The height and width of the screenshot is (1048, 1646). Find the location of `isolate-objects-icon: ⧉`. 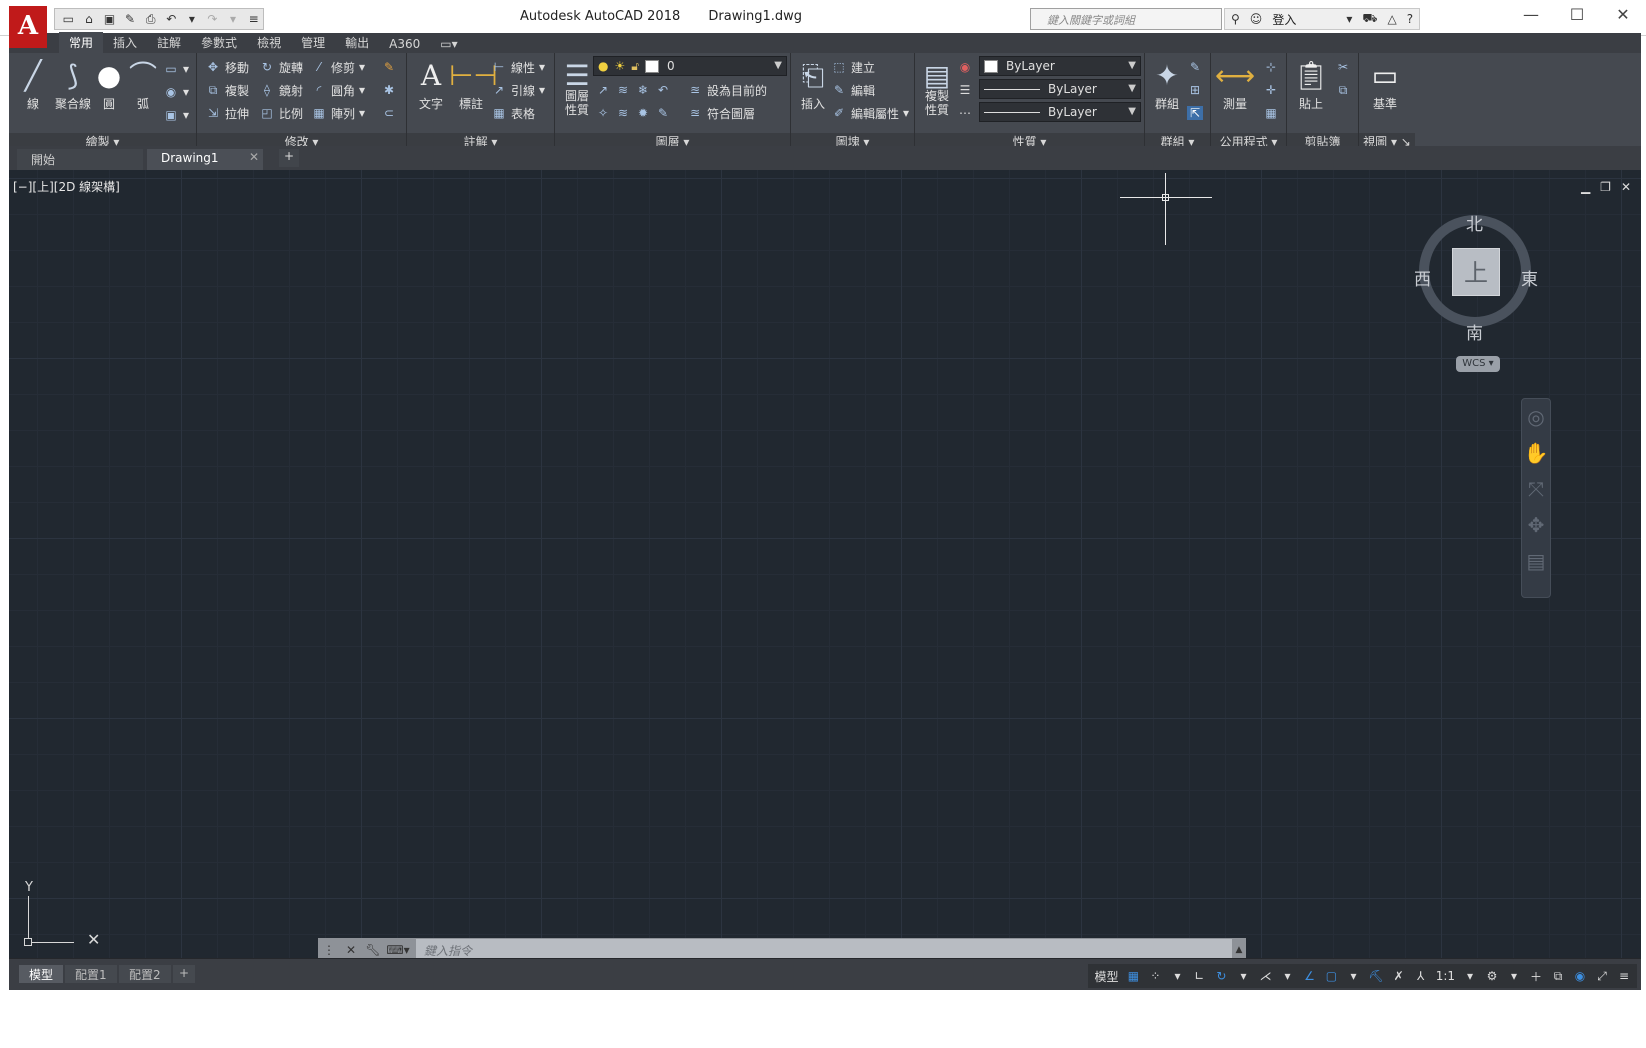

isolate-objects-icon: ⧉ is located at coordinates (1558, 976).